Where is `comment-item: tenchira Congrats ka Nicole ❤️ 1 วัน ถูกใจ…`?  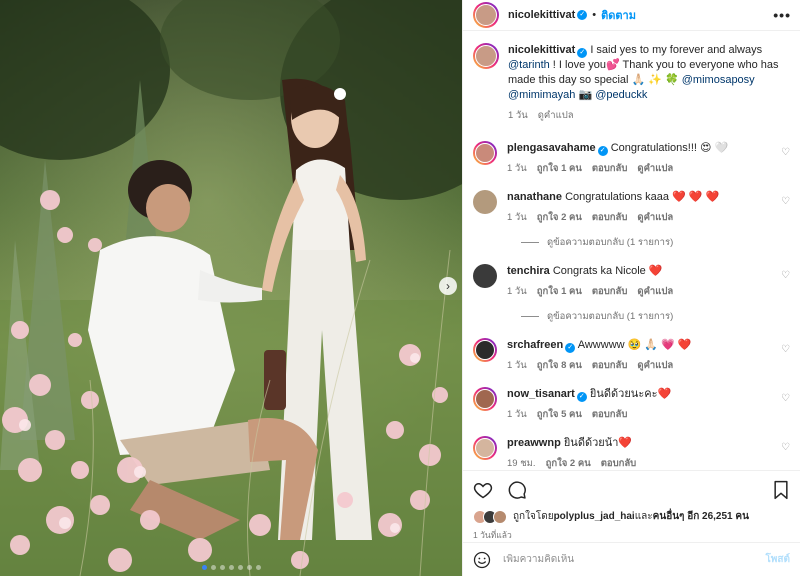 comment-item: tenchira Congrats ka Nicole ❤️ 1 วัน ถูกใจ… is located at coordinates (631, 281).